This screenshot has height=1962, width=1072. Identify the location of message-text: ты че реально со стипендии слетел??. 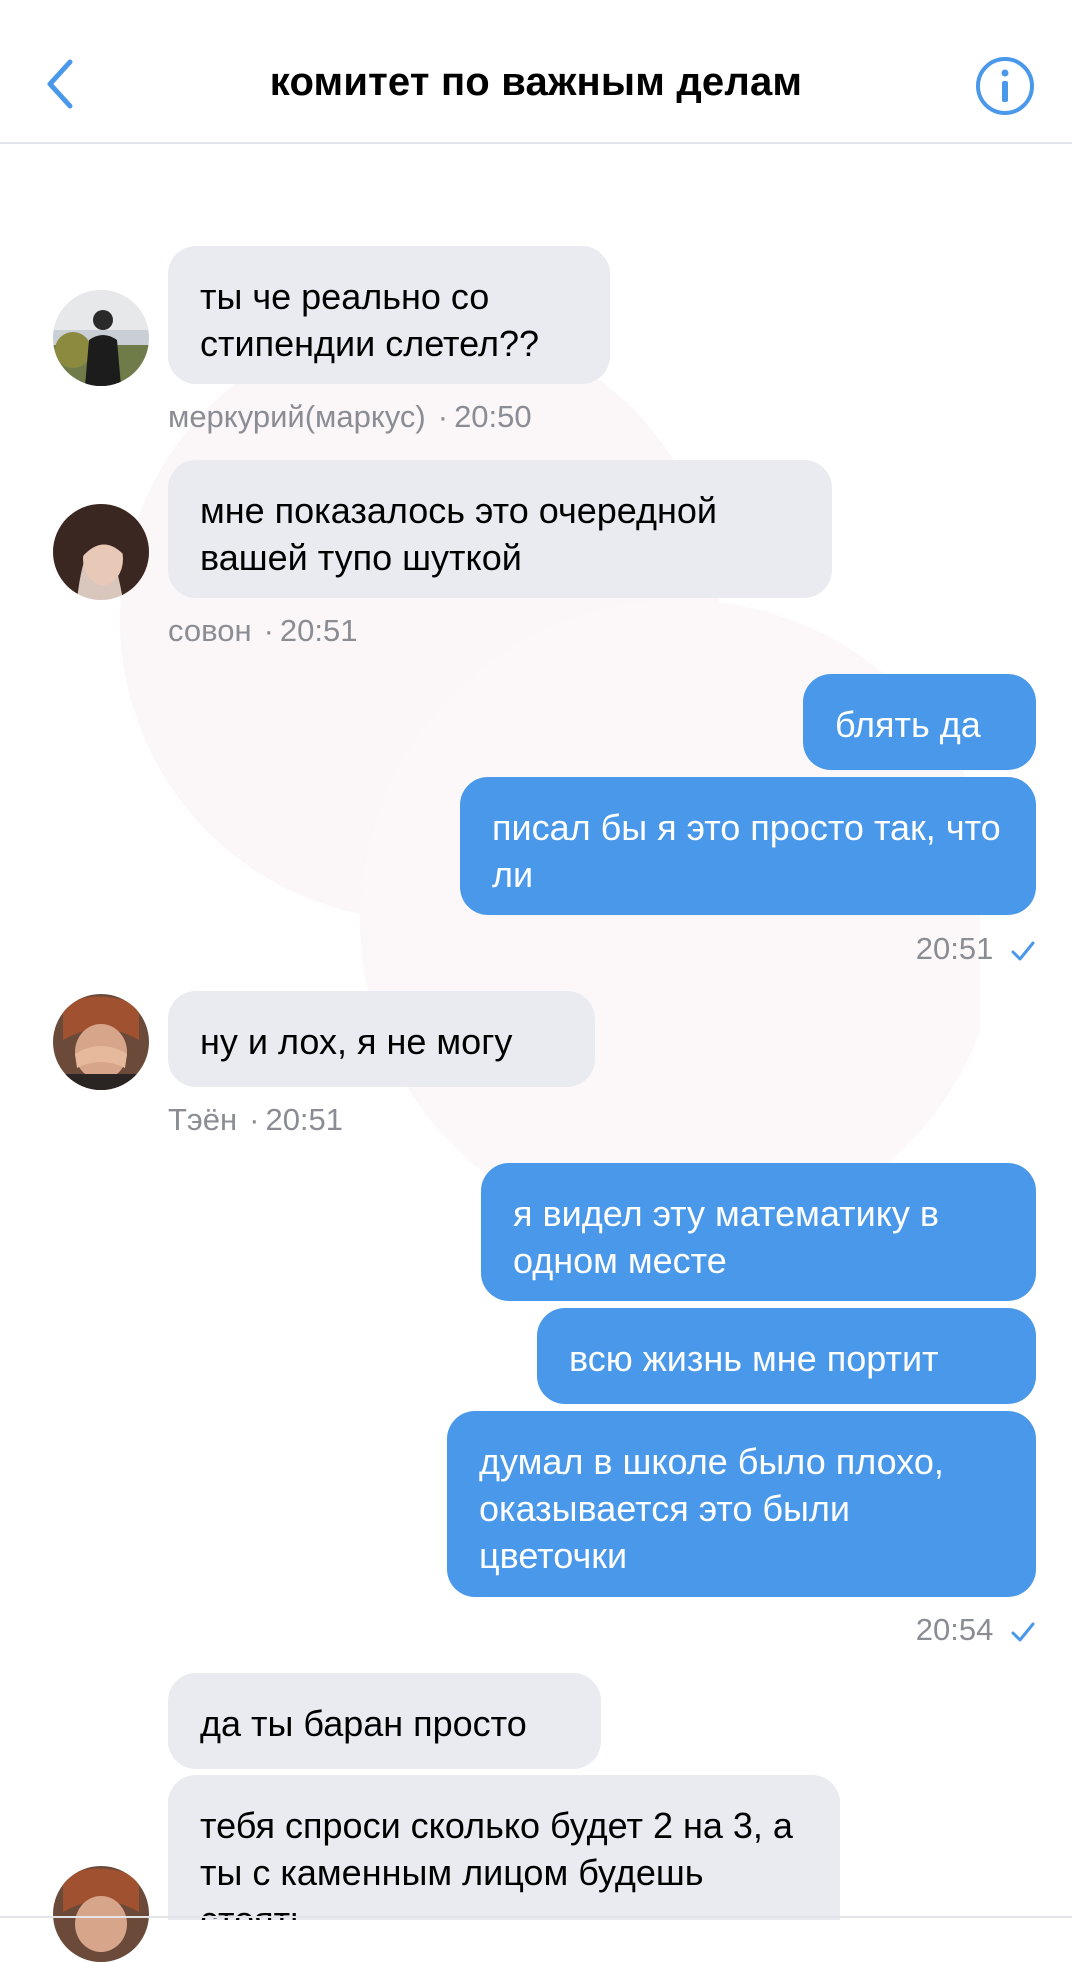
(370, 320).